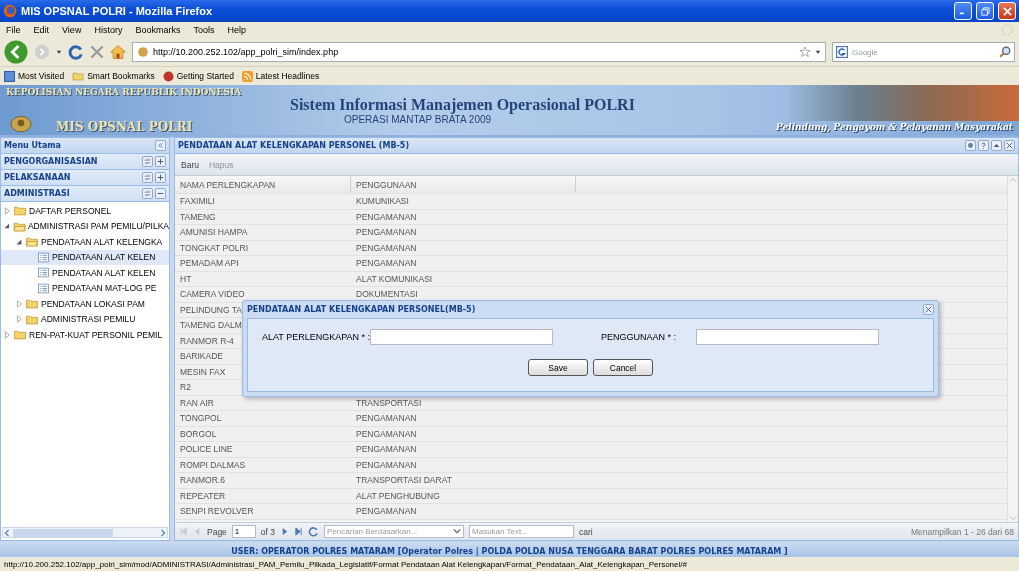  I want to click on accordion-header: PELAKSANAAN, so click(85, 178).